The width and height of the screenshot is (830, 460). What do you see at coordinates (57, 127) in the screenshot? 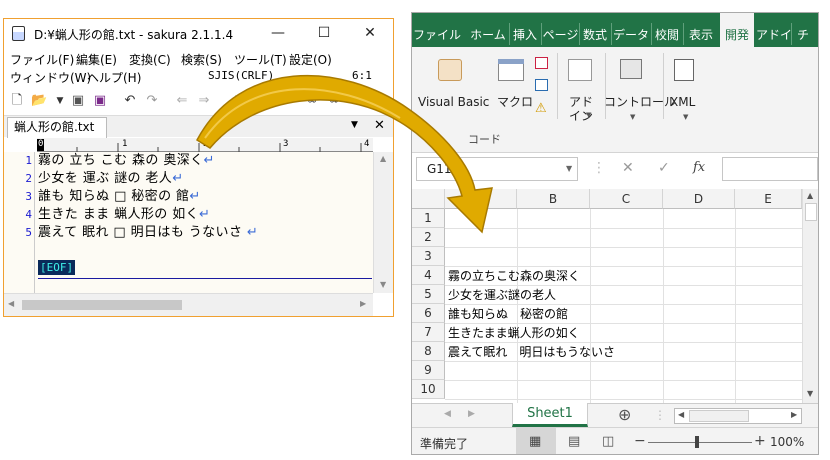
I see `tab-file: 蝋人形の館.txt` at bounding box center [57, 127].